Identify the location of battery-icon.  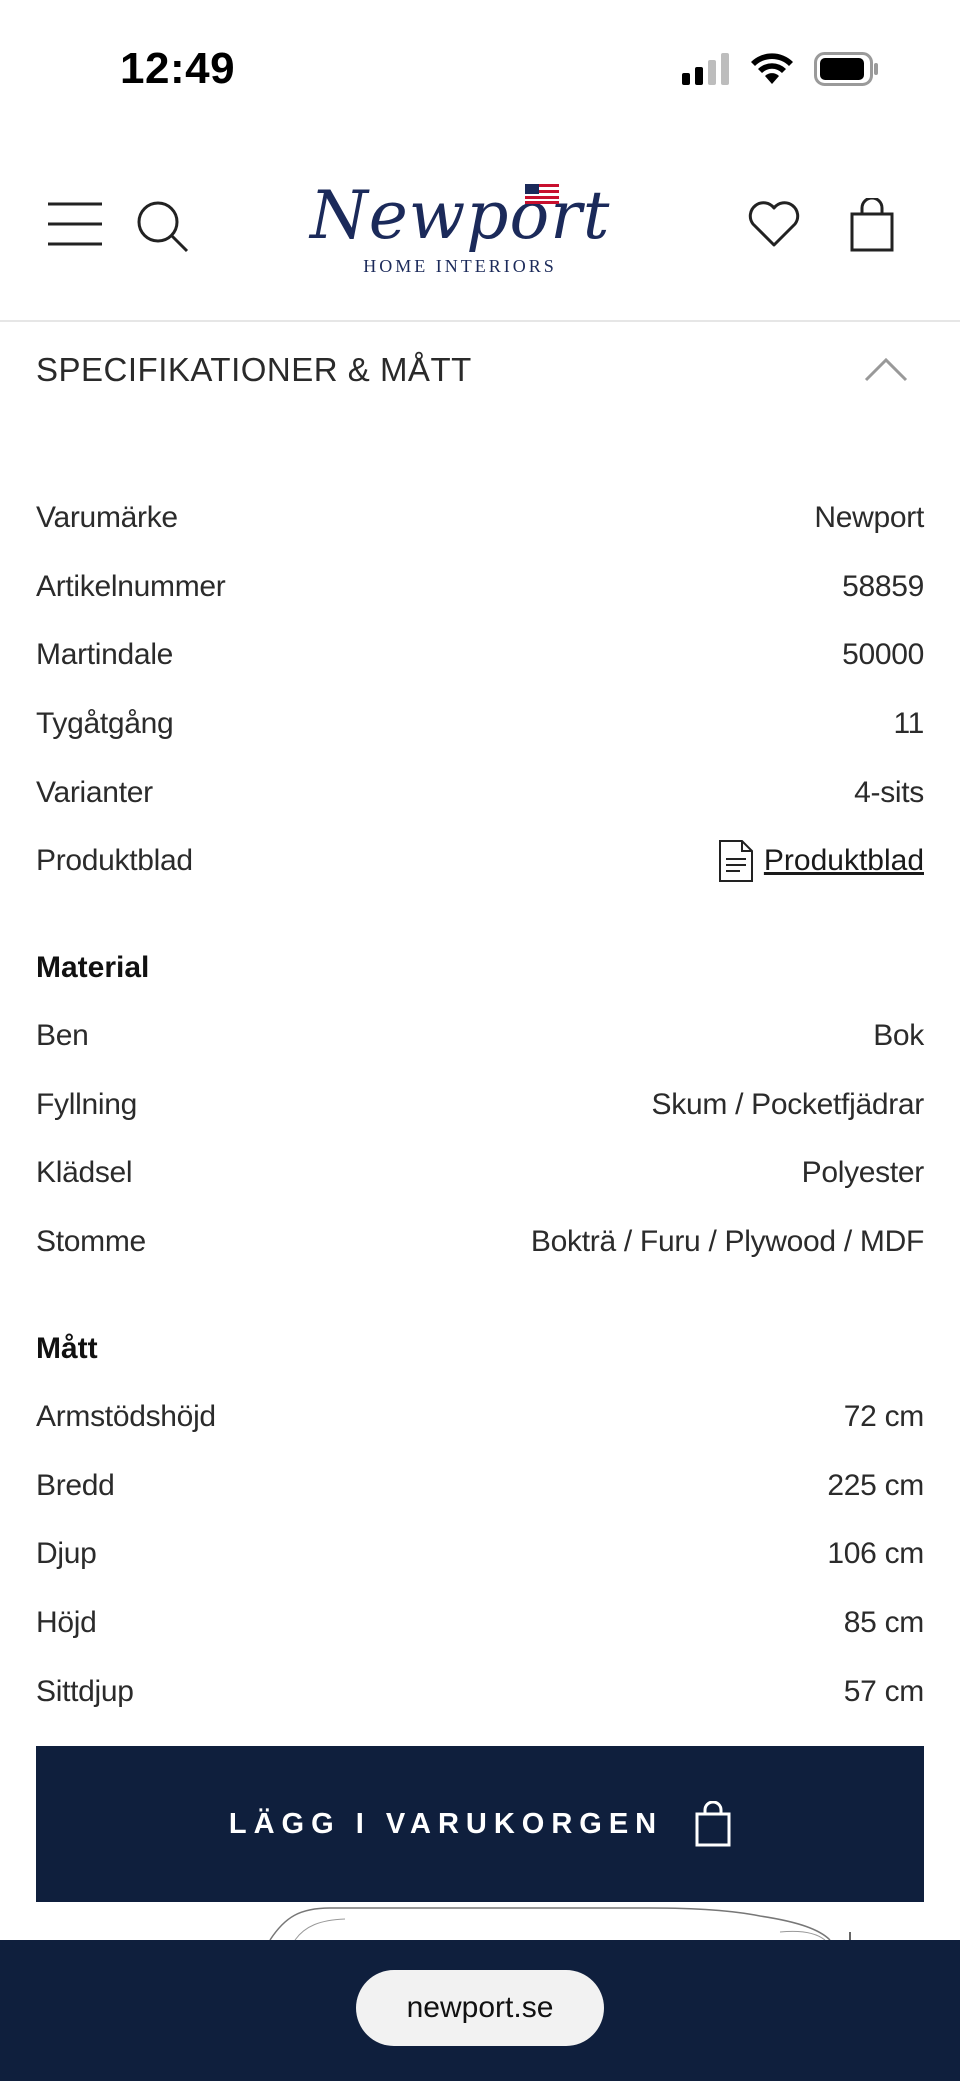
(846, 69).